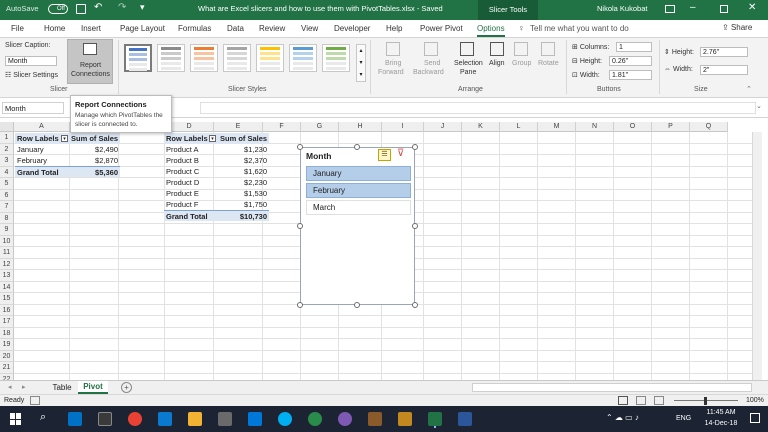  What do you see at coordinates (633, 127) in the screenshot?
I see `column-header: O` at bounding box center [633, 127].